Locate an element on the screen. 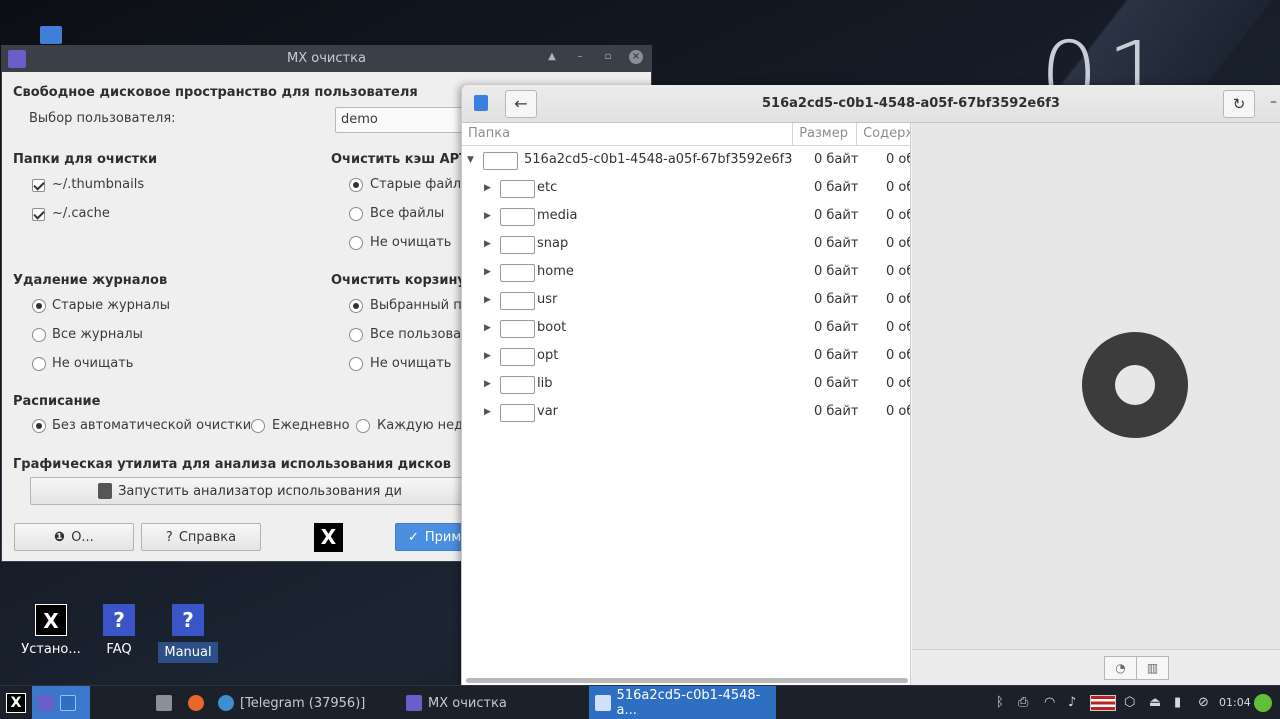  trash-all-radio is located at coordinates (356, 335).